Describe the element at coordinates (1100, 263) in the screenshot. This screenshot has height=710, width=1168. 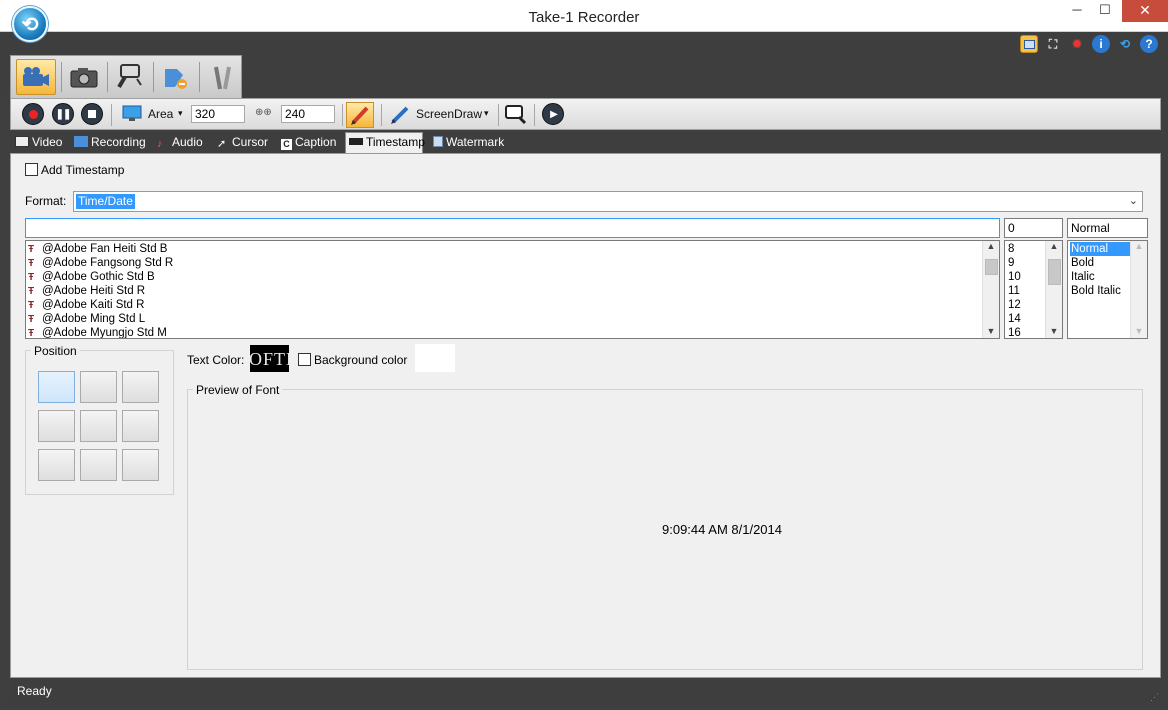
I see `font-style-item: Bold` at that location.